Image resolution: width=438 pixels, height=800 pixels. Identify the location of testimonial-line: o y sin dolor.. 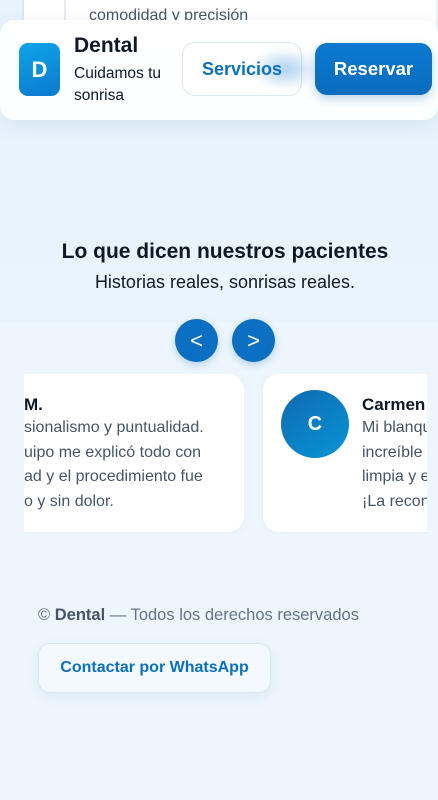
(69, 501).